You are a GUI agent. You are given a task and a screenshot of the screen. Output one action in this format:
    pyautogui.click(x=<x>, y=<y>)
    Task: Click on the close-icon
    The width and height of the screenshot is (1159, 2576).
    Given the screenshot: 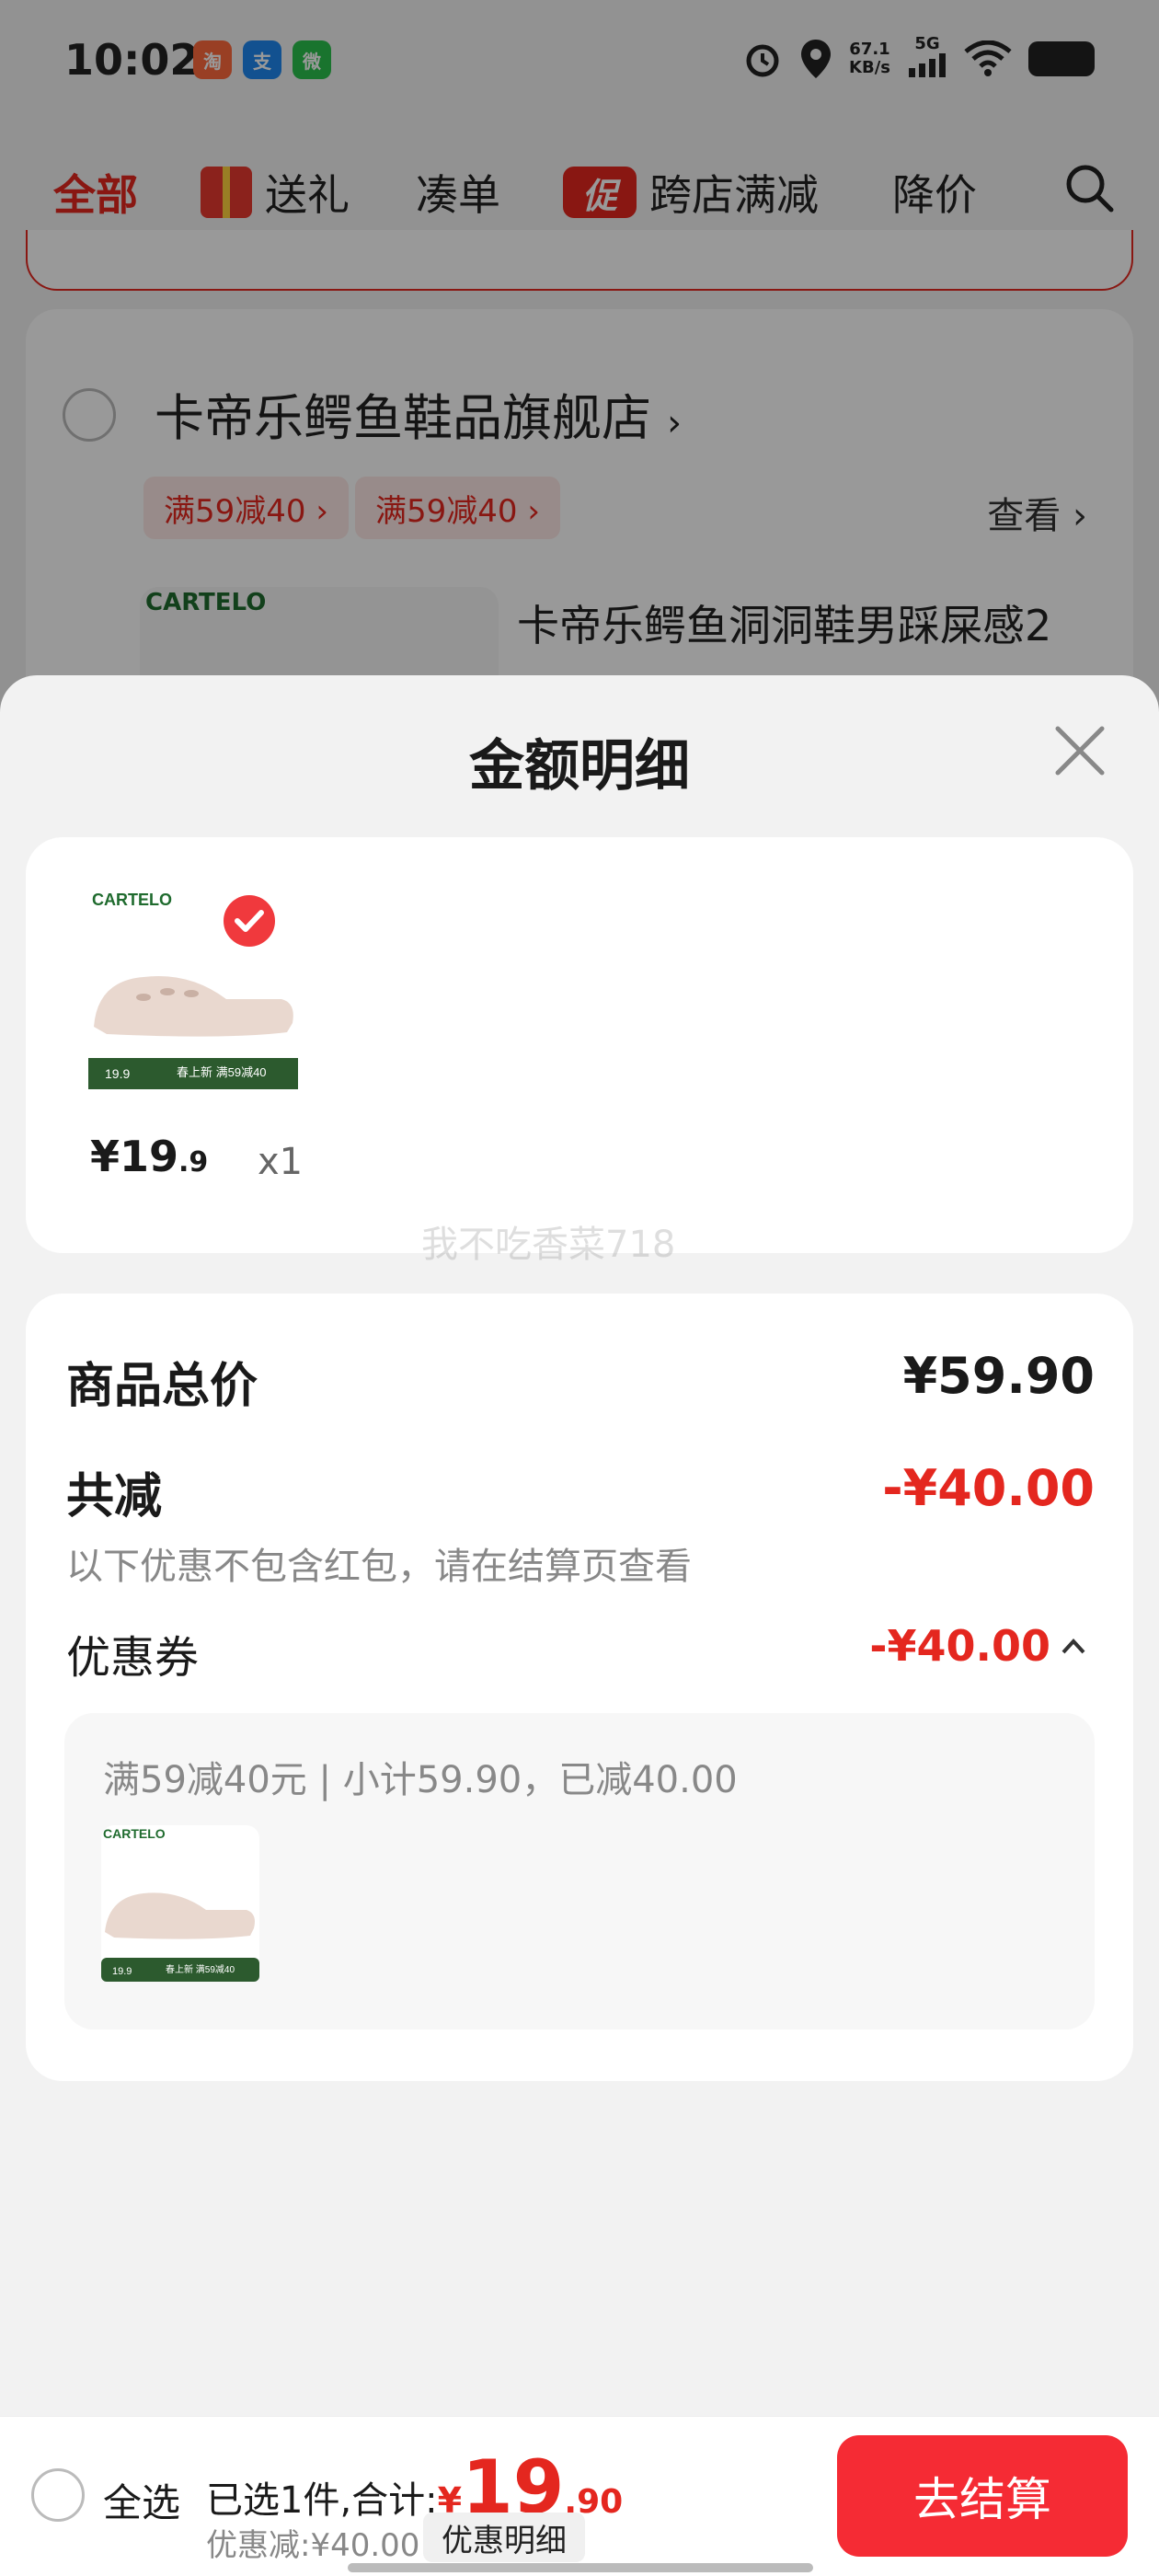 What is the action you would take?
    pyautogui.click(x=1080, y=751)
    